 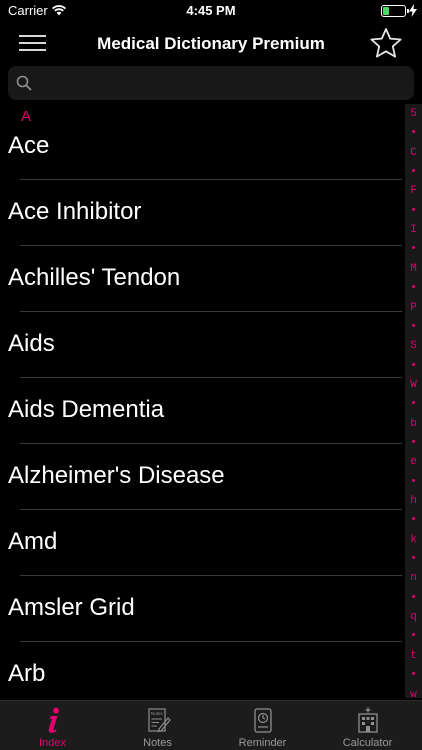 I want to click on navigation-bar: Medical Dictionary Premium, so click(x=211, y=44).